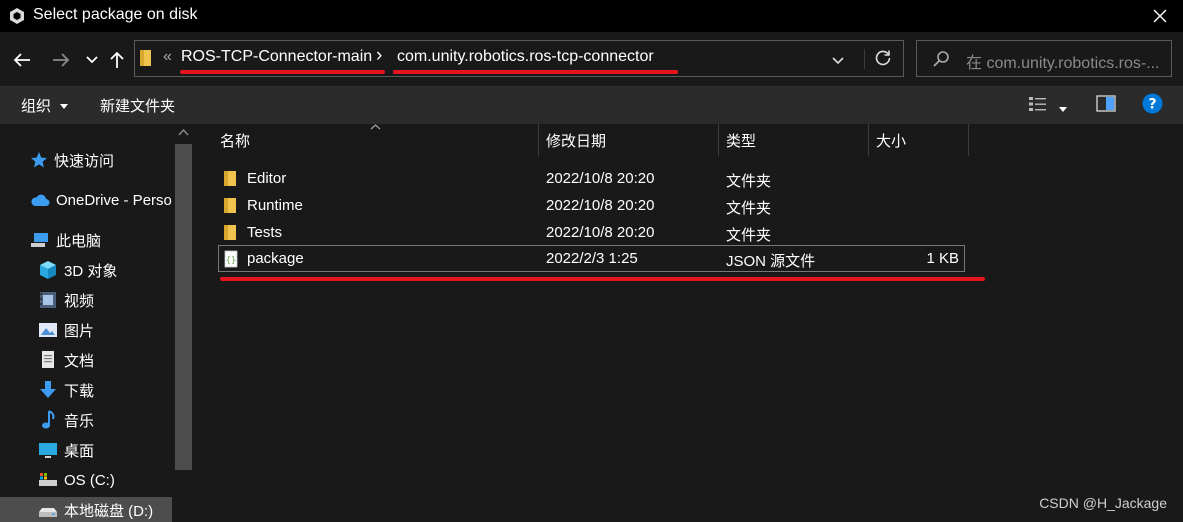  I want to click on file-size: 1 KB, so click(942, 258).